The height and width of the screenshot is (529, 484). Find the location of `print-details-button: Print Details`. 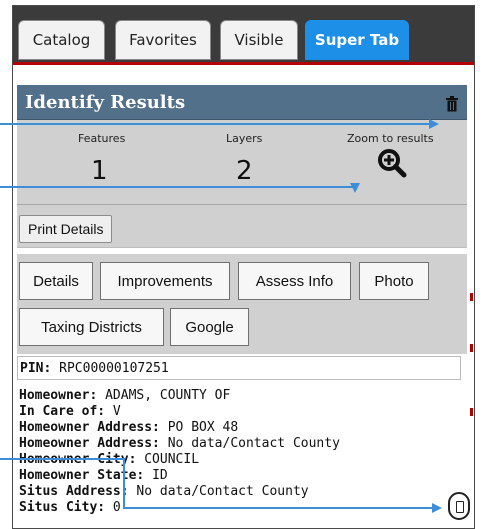

print-details-button: Print Details is located at coordinates (66, 229).